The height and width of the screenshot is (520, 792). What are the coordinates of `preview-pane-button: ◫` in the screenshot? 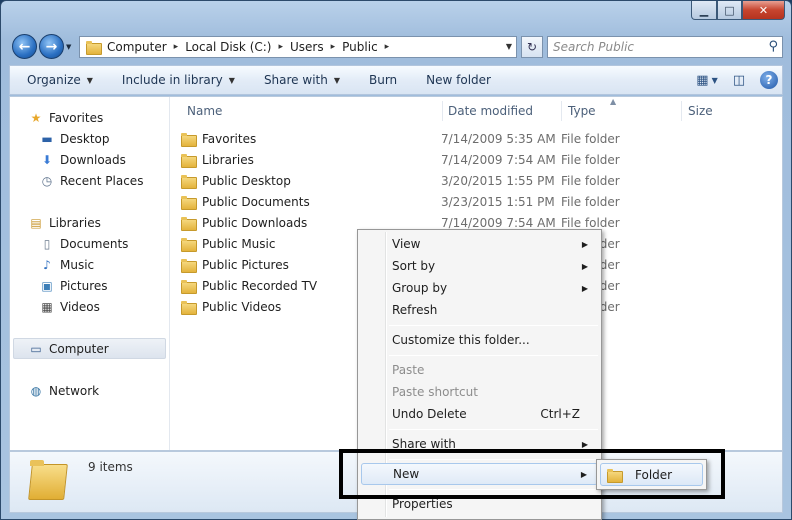 It's located at (739, 80).